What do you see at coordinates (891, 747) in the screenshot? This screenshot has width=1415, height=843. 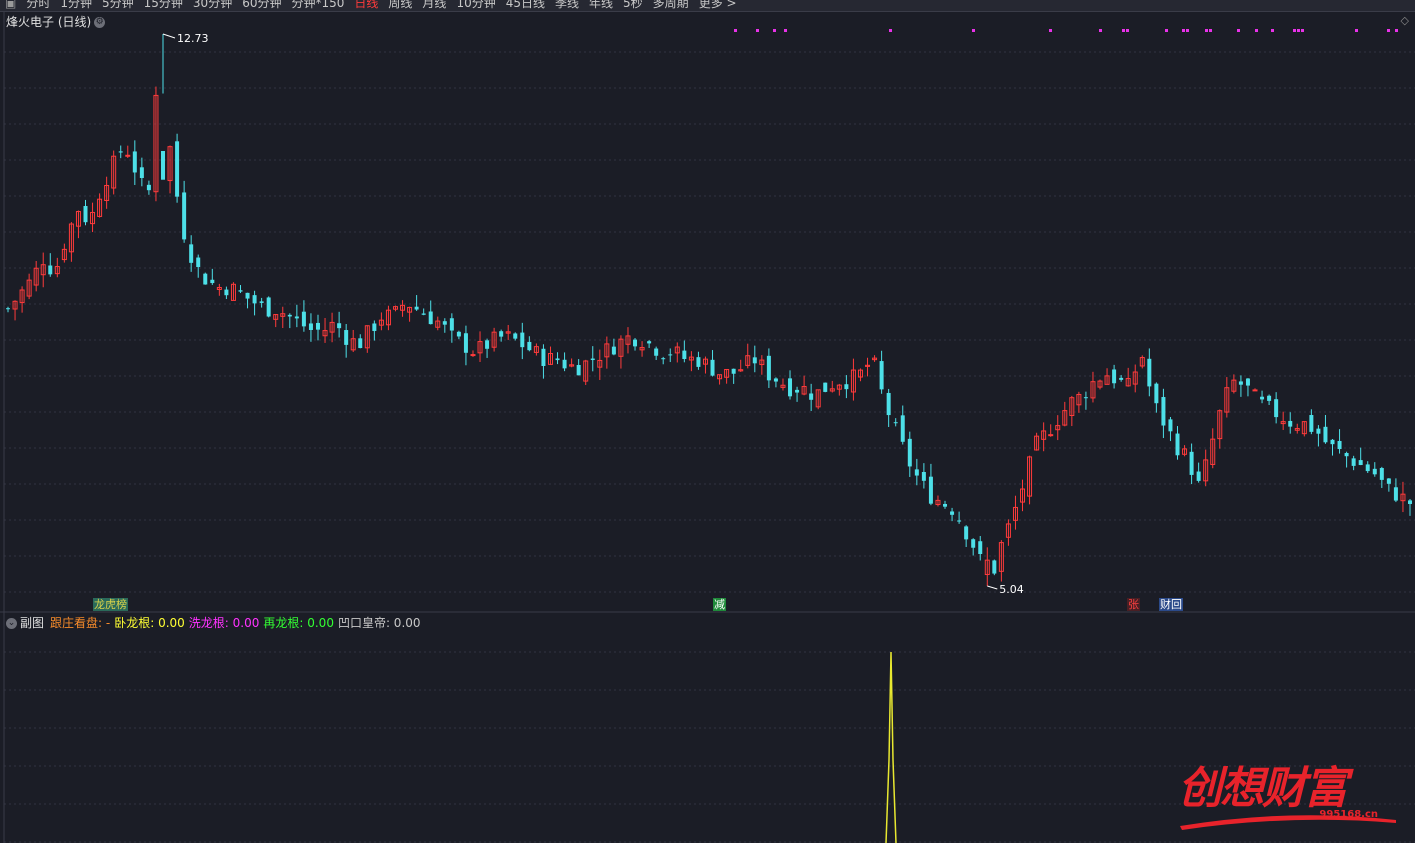 I see `indicator-spike` at bounding box center [891, 747].